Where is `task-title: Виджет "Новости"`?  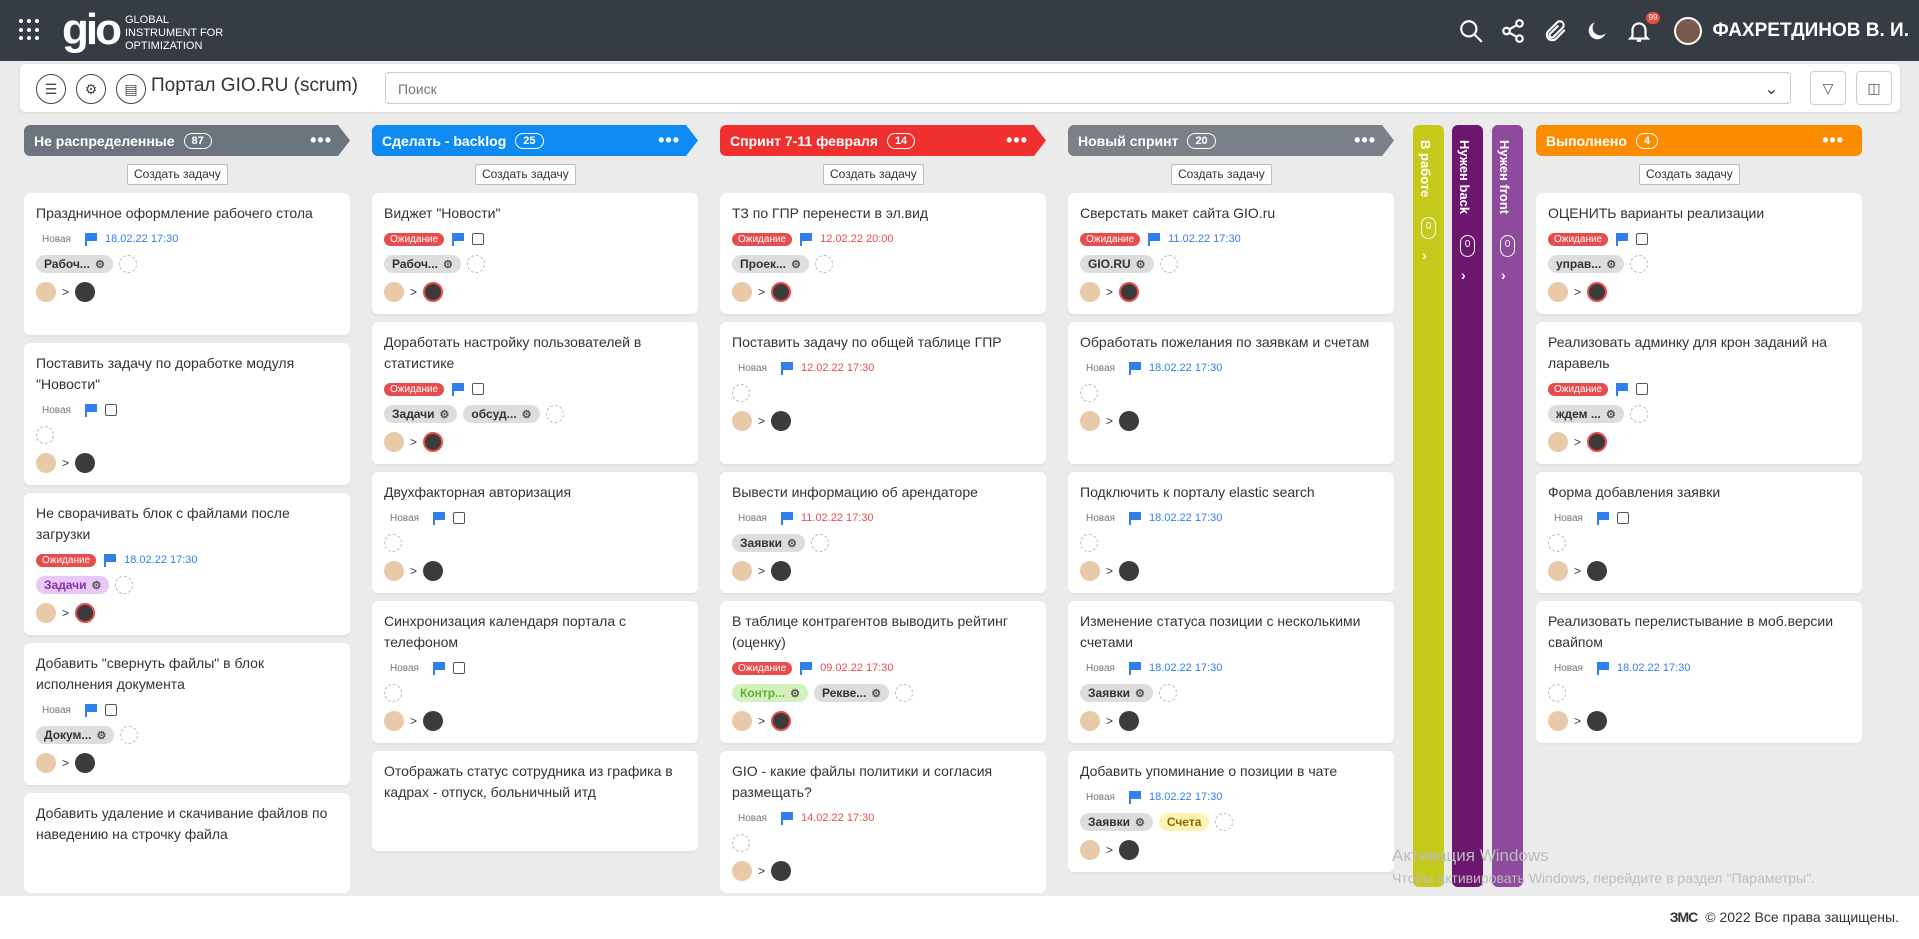 task-title: Виджет "Новости" is located at coordinates (535, 213).